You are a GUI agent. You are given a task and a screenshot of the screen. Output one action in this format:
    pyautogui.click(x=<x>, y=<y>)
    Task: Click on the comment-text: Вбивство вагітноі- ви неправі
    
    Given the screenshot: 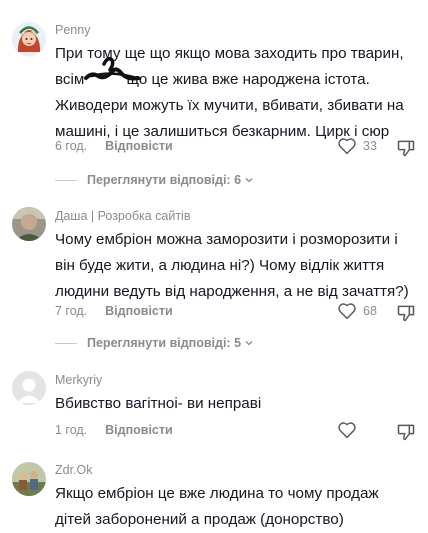 What is the action you would take?
    pyautogui.click(x=158, y=403)
    